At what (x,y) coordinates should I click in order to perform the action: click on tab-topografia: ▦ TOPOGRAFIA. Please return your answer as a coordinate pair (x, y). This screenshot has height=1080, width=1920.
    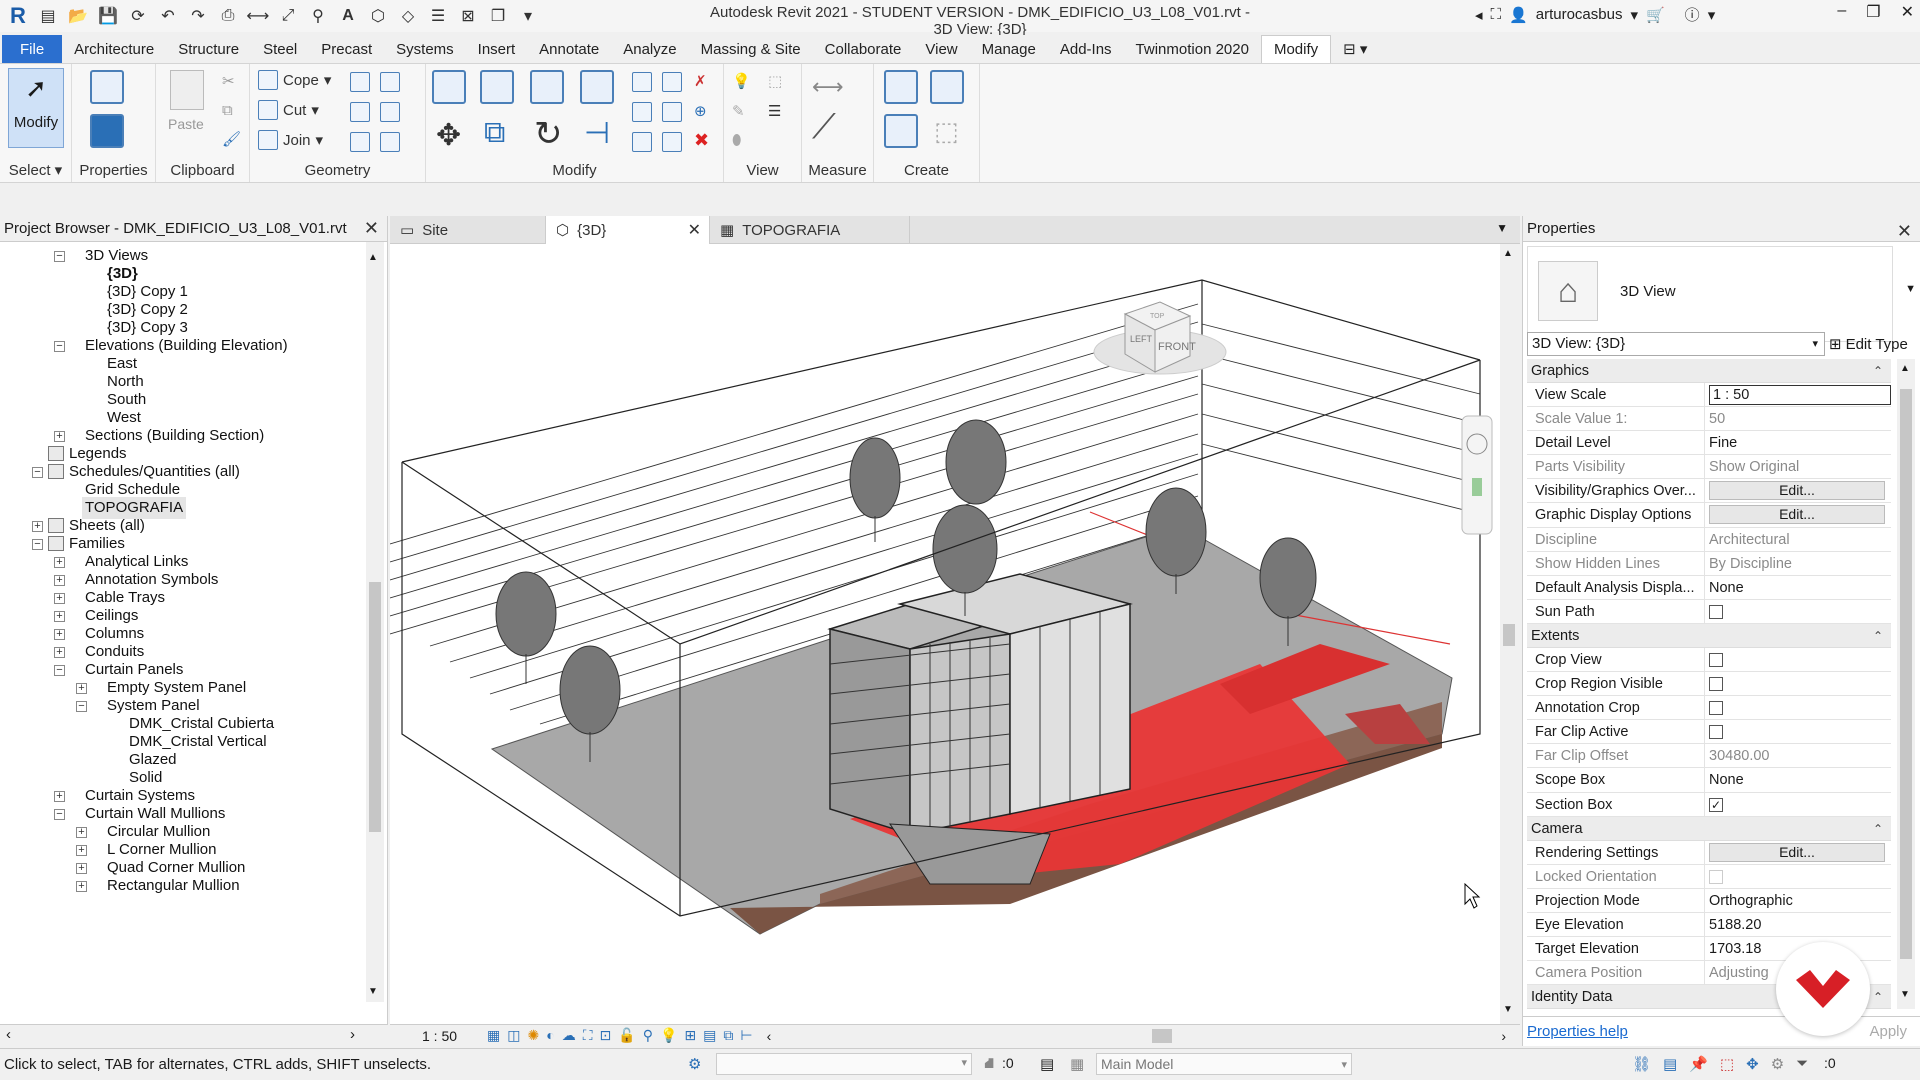
    Looking at the image, I should click on (810, 230).